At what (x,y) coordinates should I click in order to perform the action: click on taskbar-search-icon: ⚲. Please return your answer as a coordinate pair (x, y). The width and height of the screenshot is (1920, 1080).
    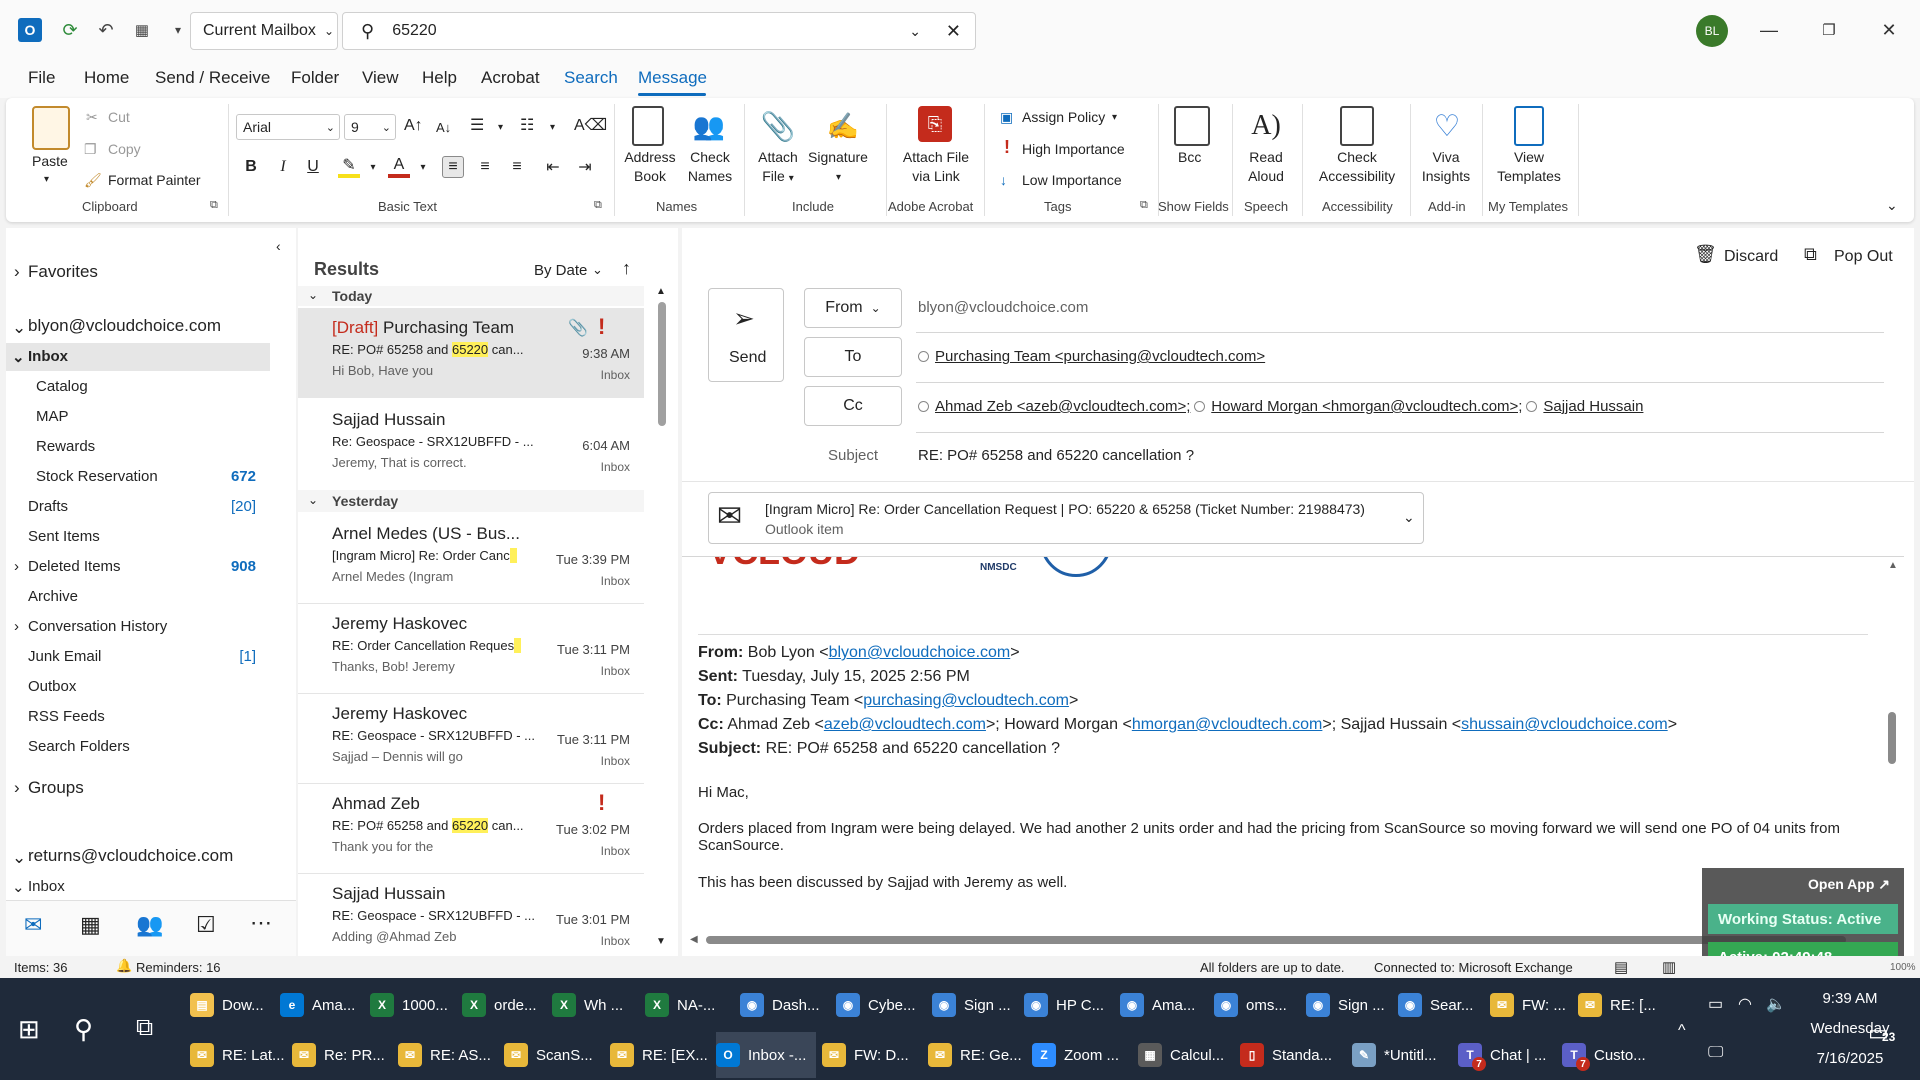
    Looking at the image, I should click on (83, 1029).